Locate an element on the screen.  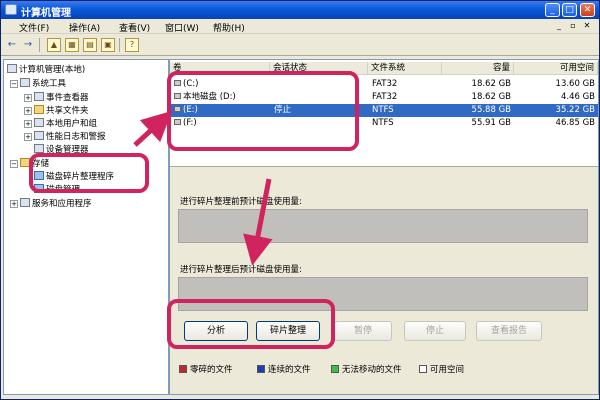
annotation-arrows is located at coordinates (203, 188).